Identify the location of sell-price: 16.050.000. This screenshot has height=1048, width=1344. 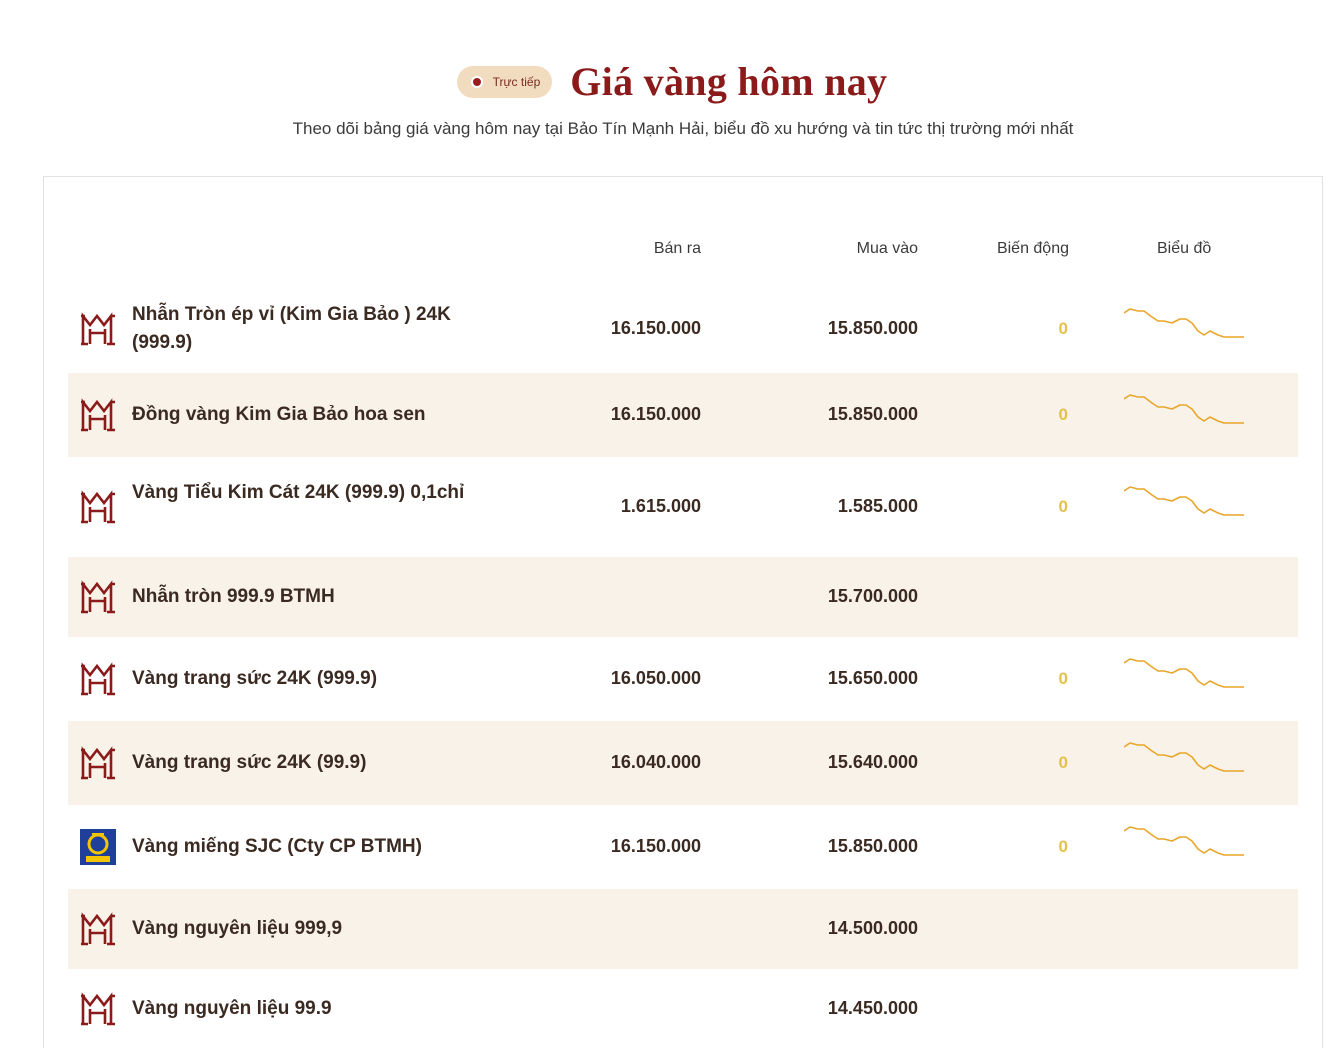
(655, 678).